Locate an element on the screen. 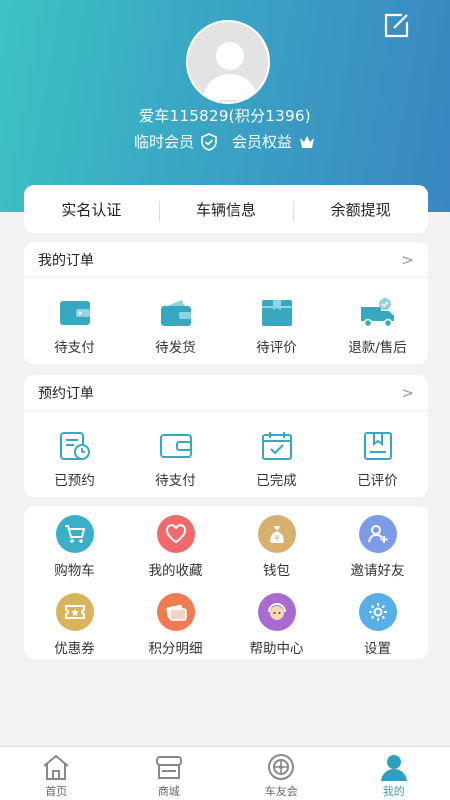 This screenshot has width=450, height=800. add-user-icon is located at coordinates (377, 534).